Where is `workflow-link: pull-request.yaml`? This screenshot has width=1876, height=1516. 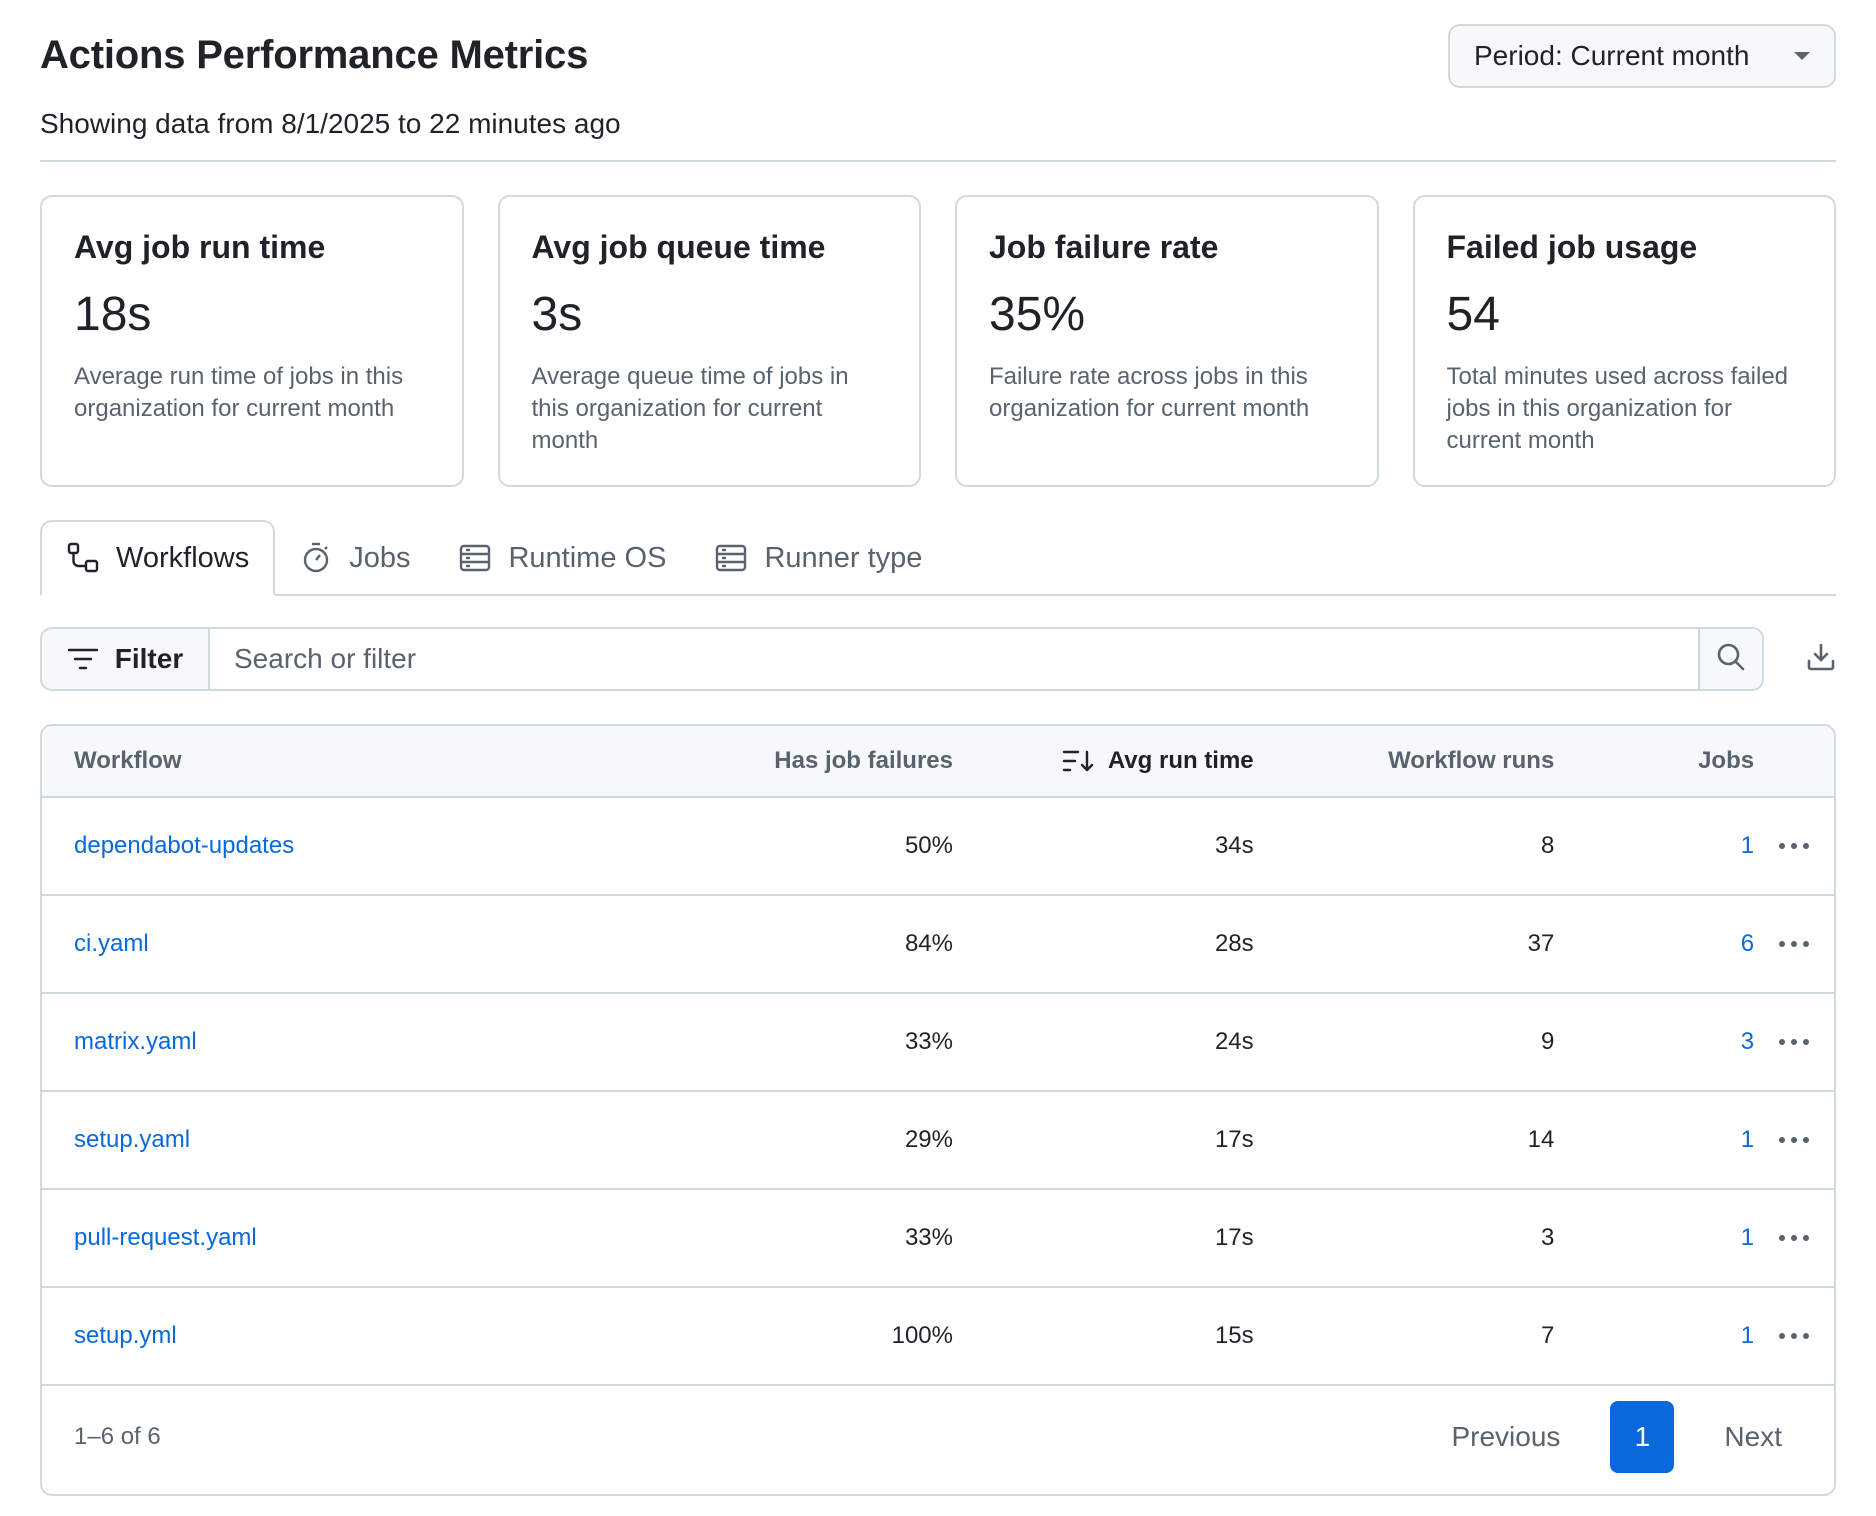
workflow-link: pull-request.yaml is located at coordinates (165, 1237).